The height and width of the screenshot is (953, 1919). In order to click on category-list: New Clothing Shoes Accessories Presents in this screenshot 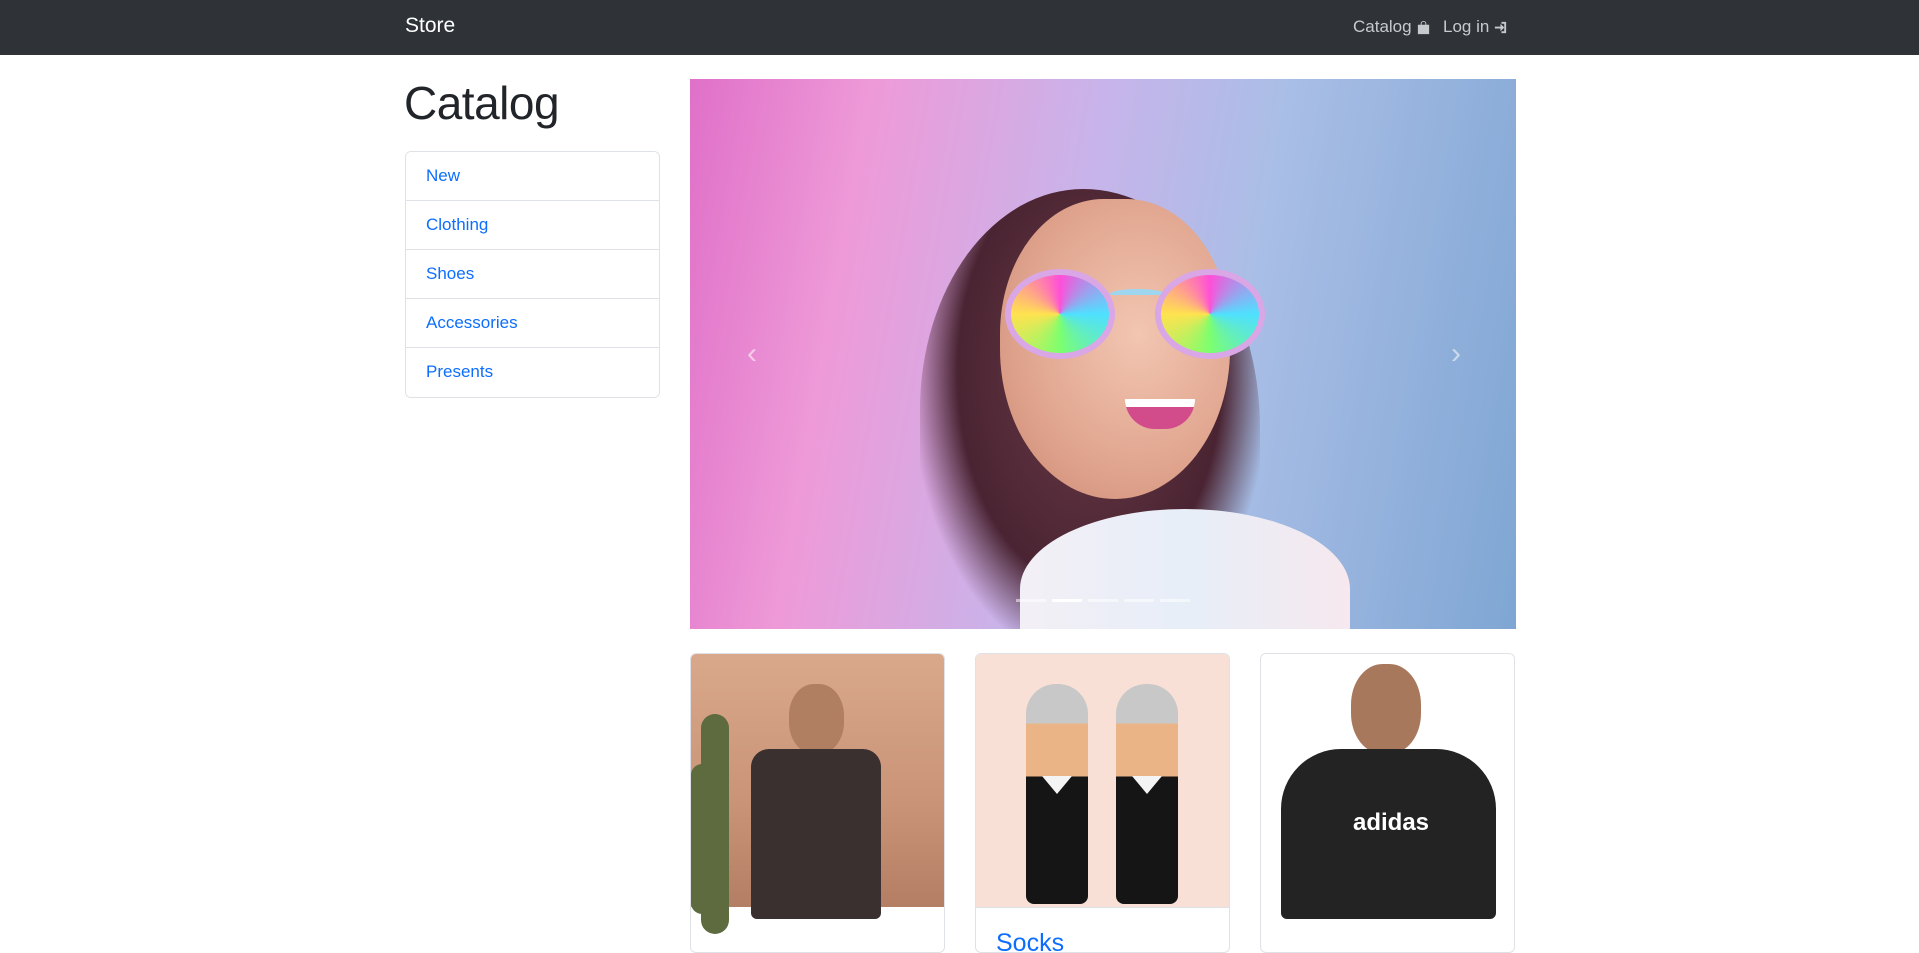, I will do `click(532, 274)`.